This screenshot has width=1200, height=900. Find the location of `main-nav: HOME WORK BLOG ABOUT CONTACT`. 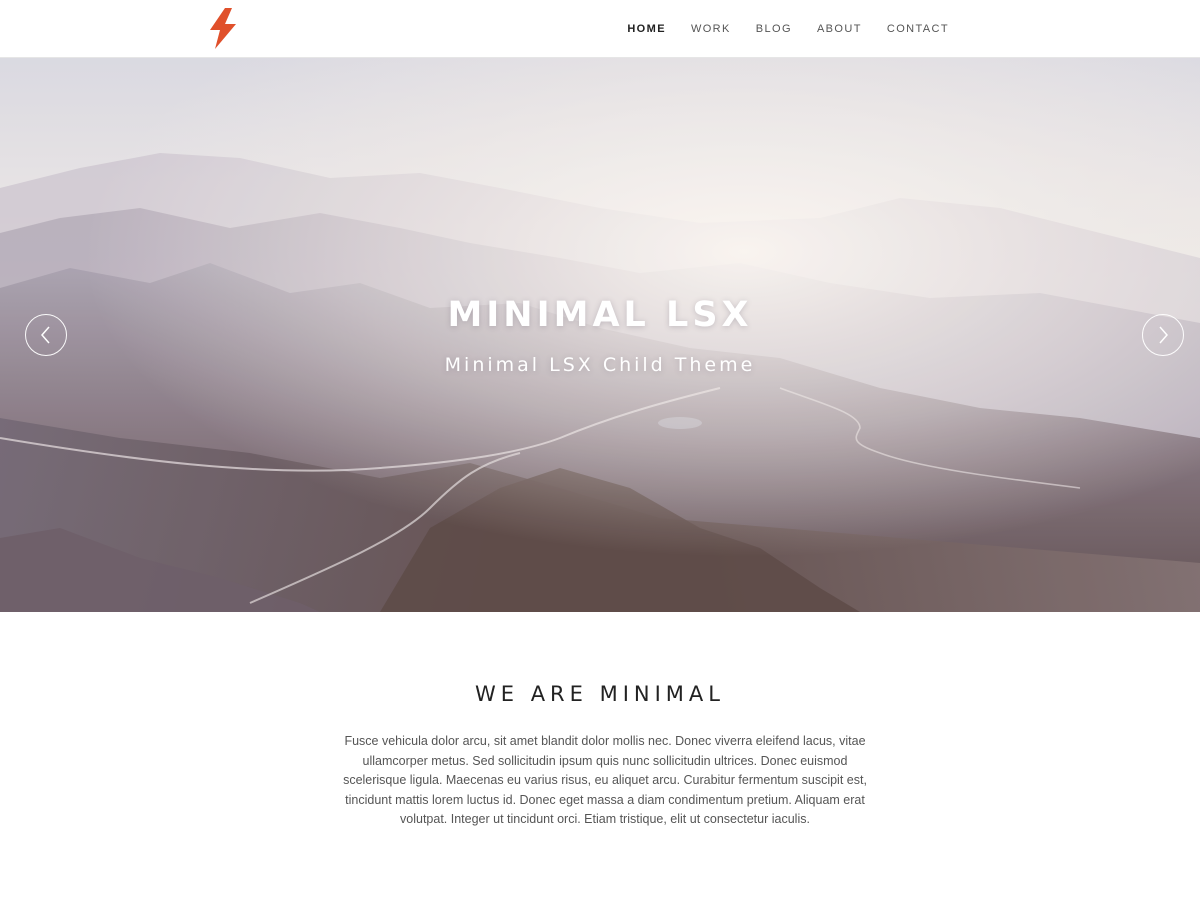

main-nav: HOME WORK BLOG ABOUT CONTACT is located at coordinates (775, 28).